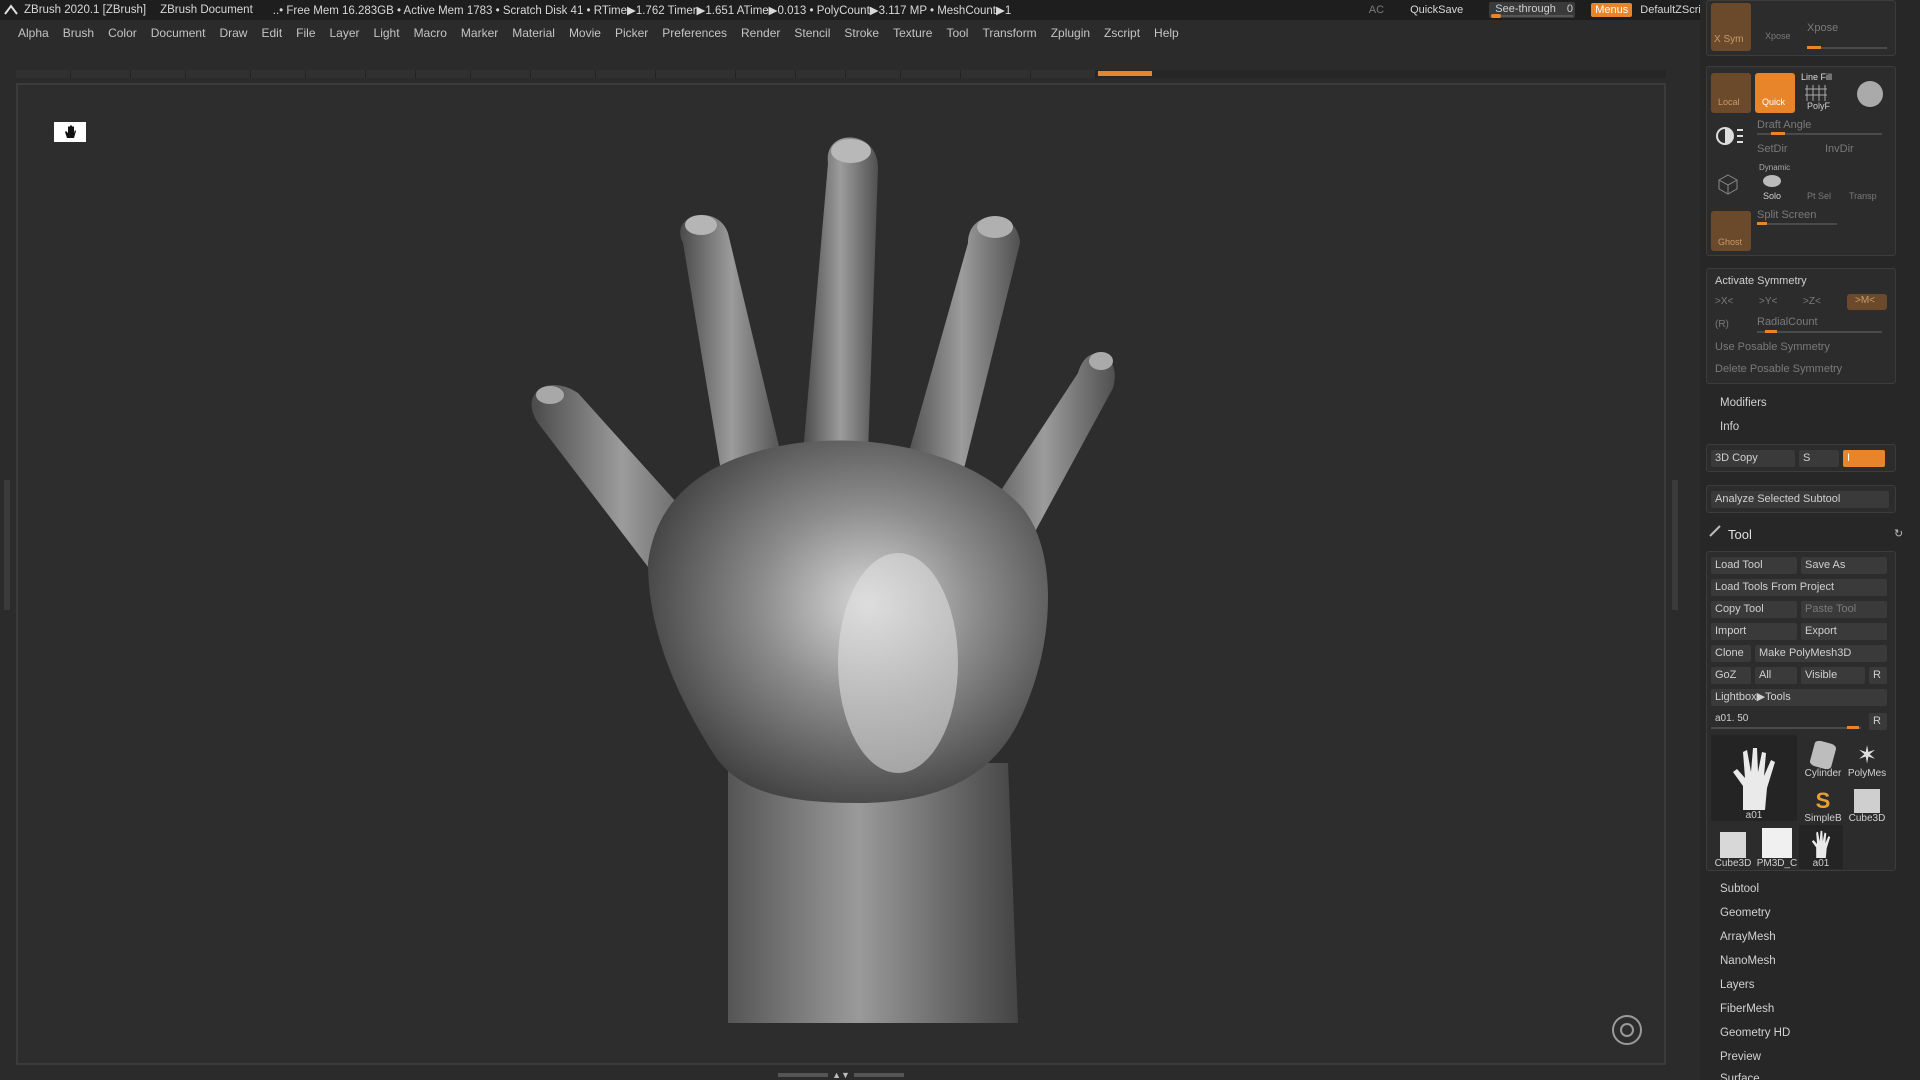  I want to click on goz-button: GoZ, so click(1731, 675).